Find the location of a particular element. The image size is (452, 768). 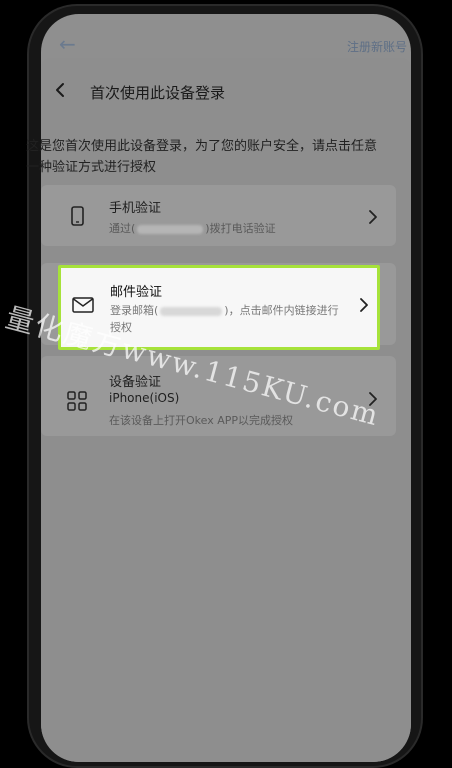

description-text: 这是您首次使用此设备登录，为了您的账户安全，请点击任意一种验证方式进行授权 is located at coordinates (202, 157).